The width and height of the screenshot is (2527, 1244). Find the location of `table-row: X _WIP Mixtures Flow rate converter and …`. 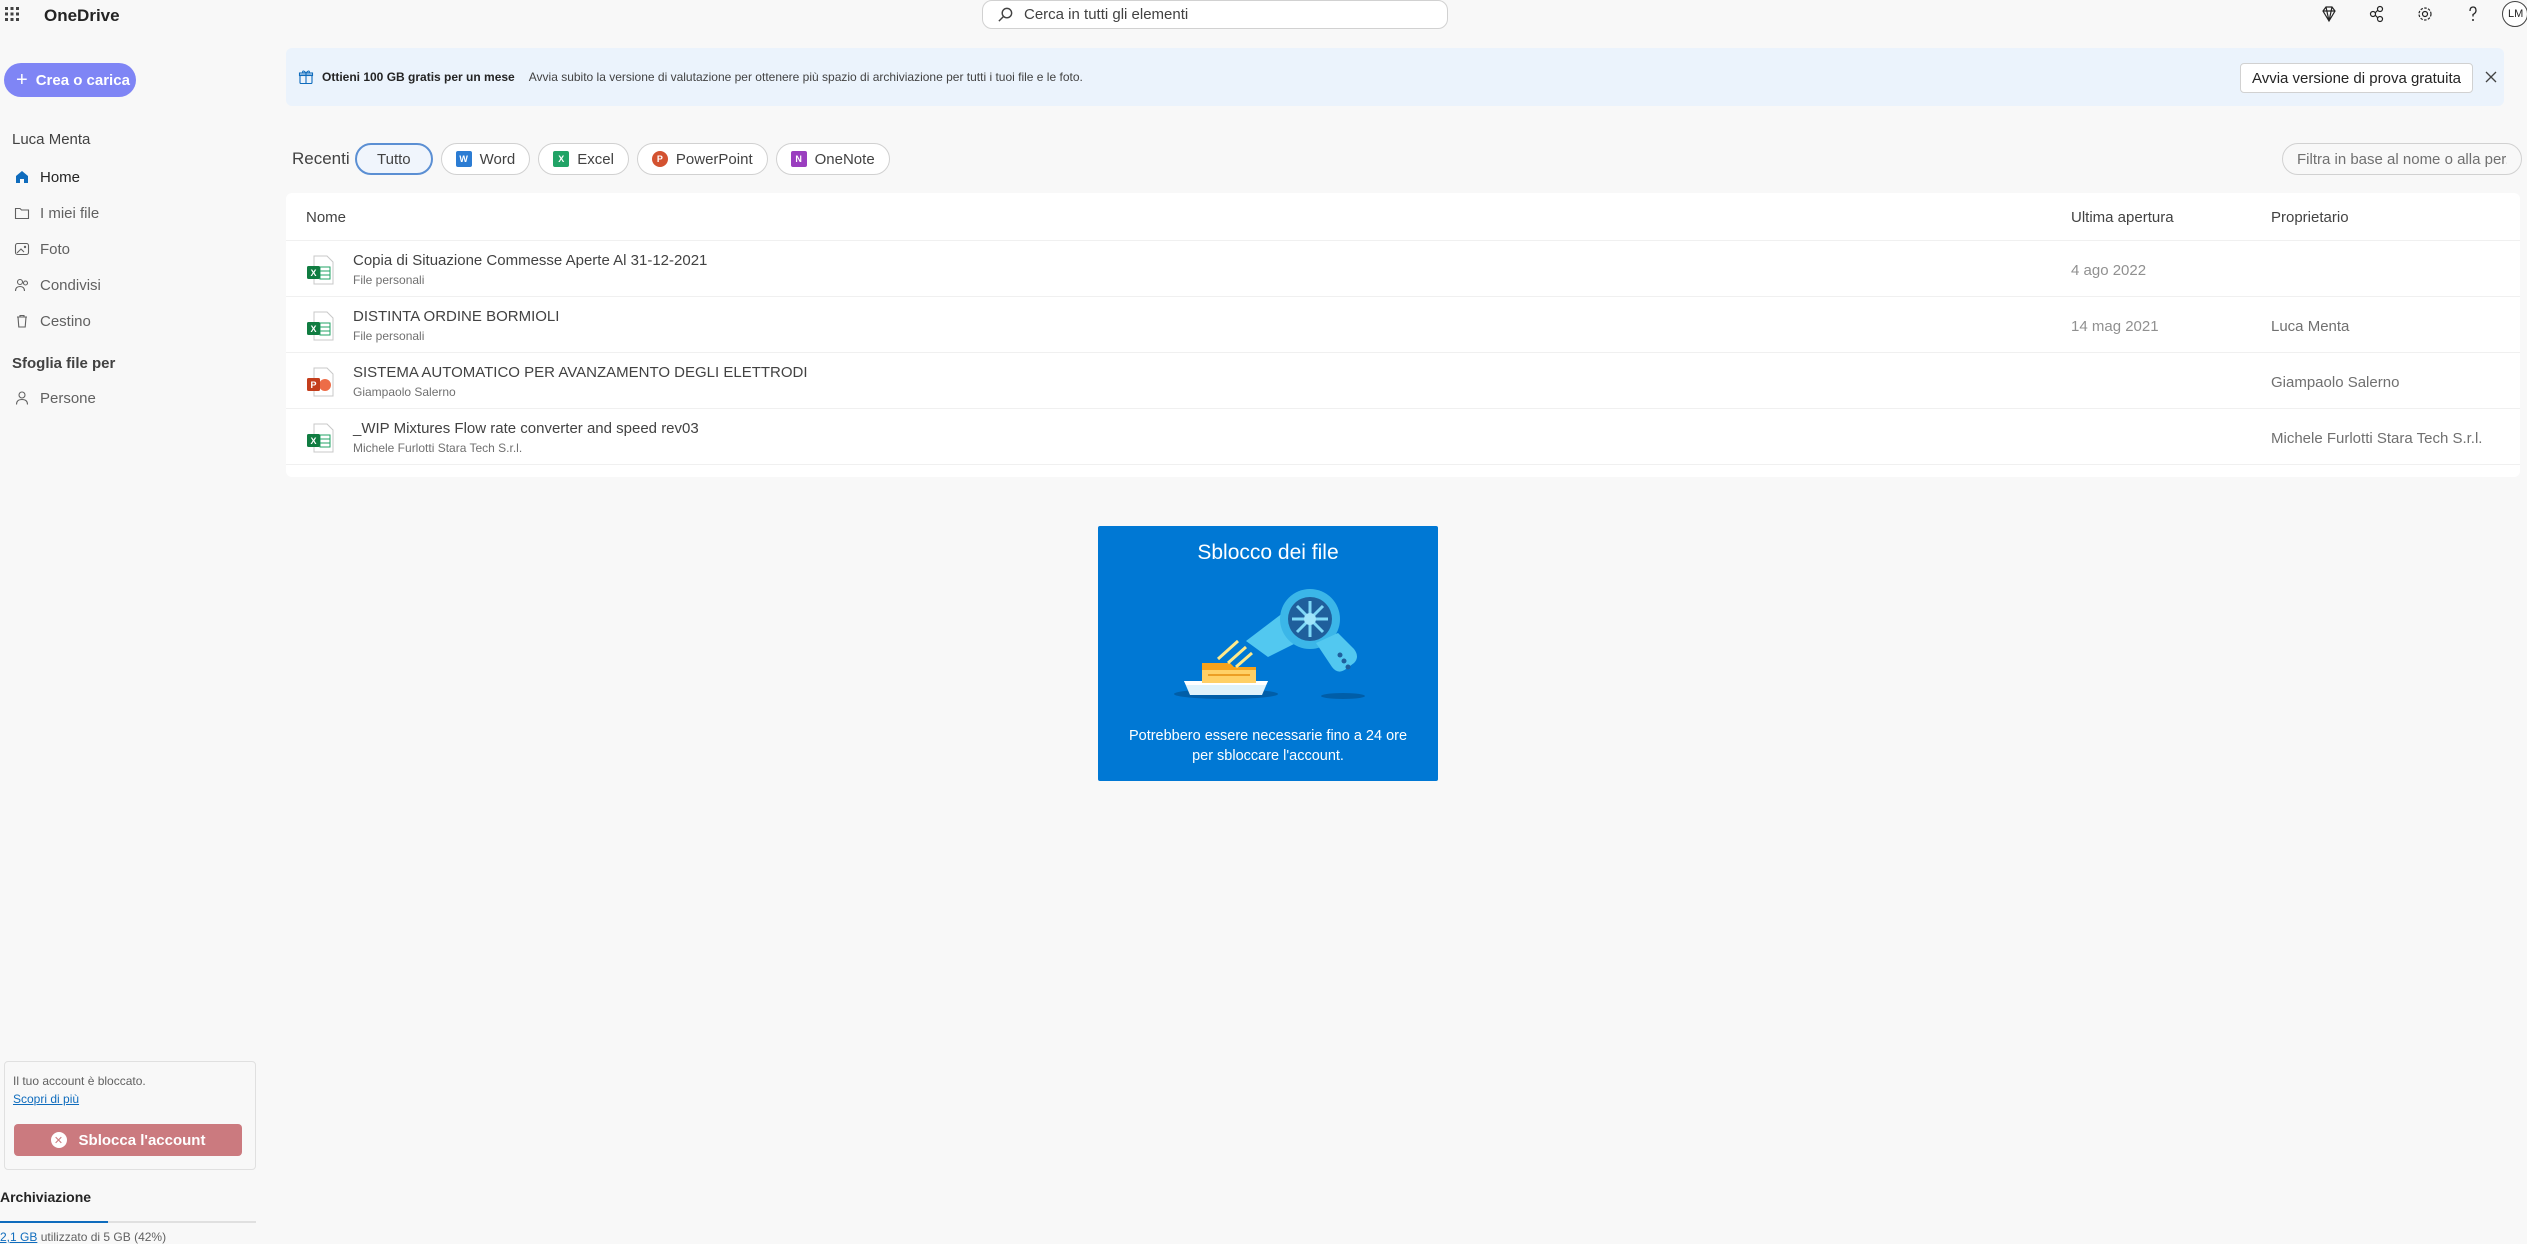

table-row: X _WIP Mixtures Flow rate converter and … is located at coordinates (1403, 437).